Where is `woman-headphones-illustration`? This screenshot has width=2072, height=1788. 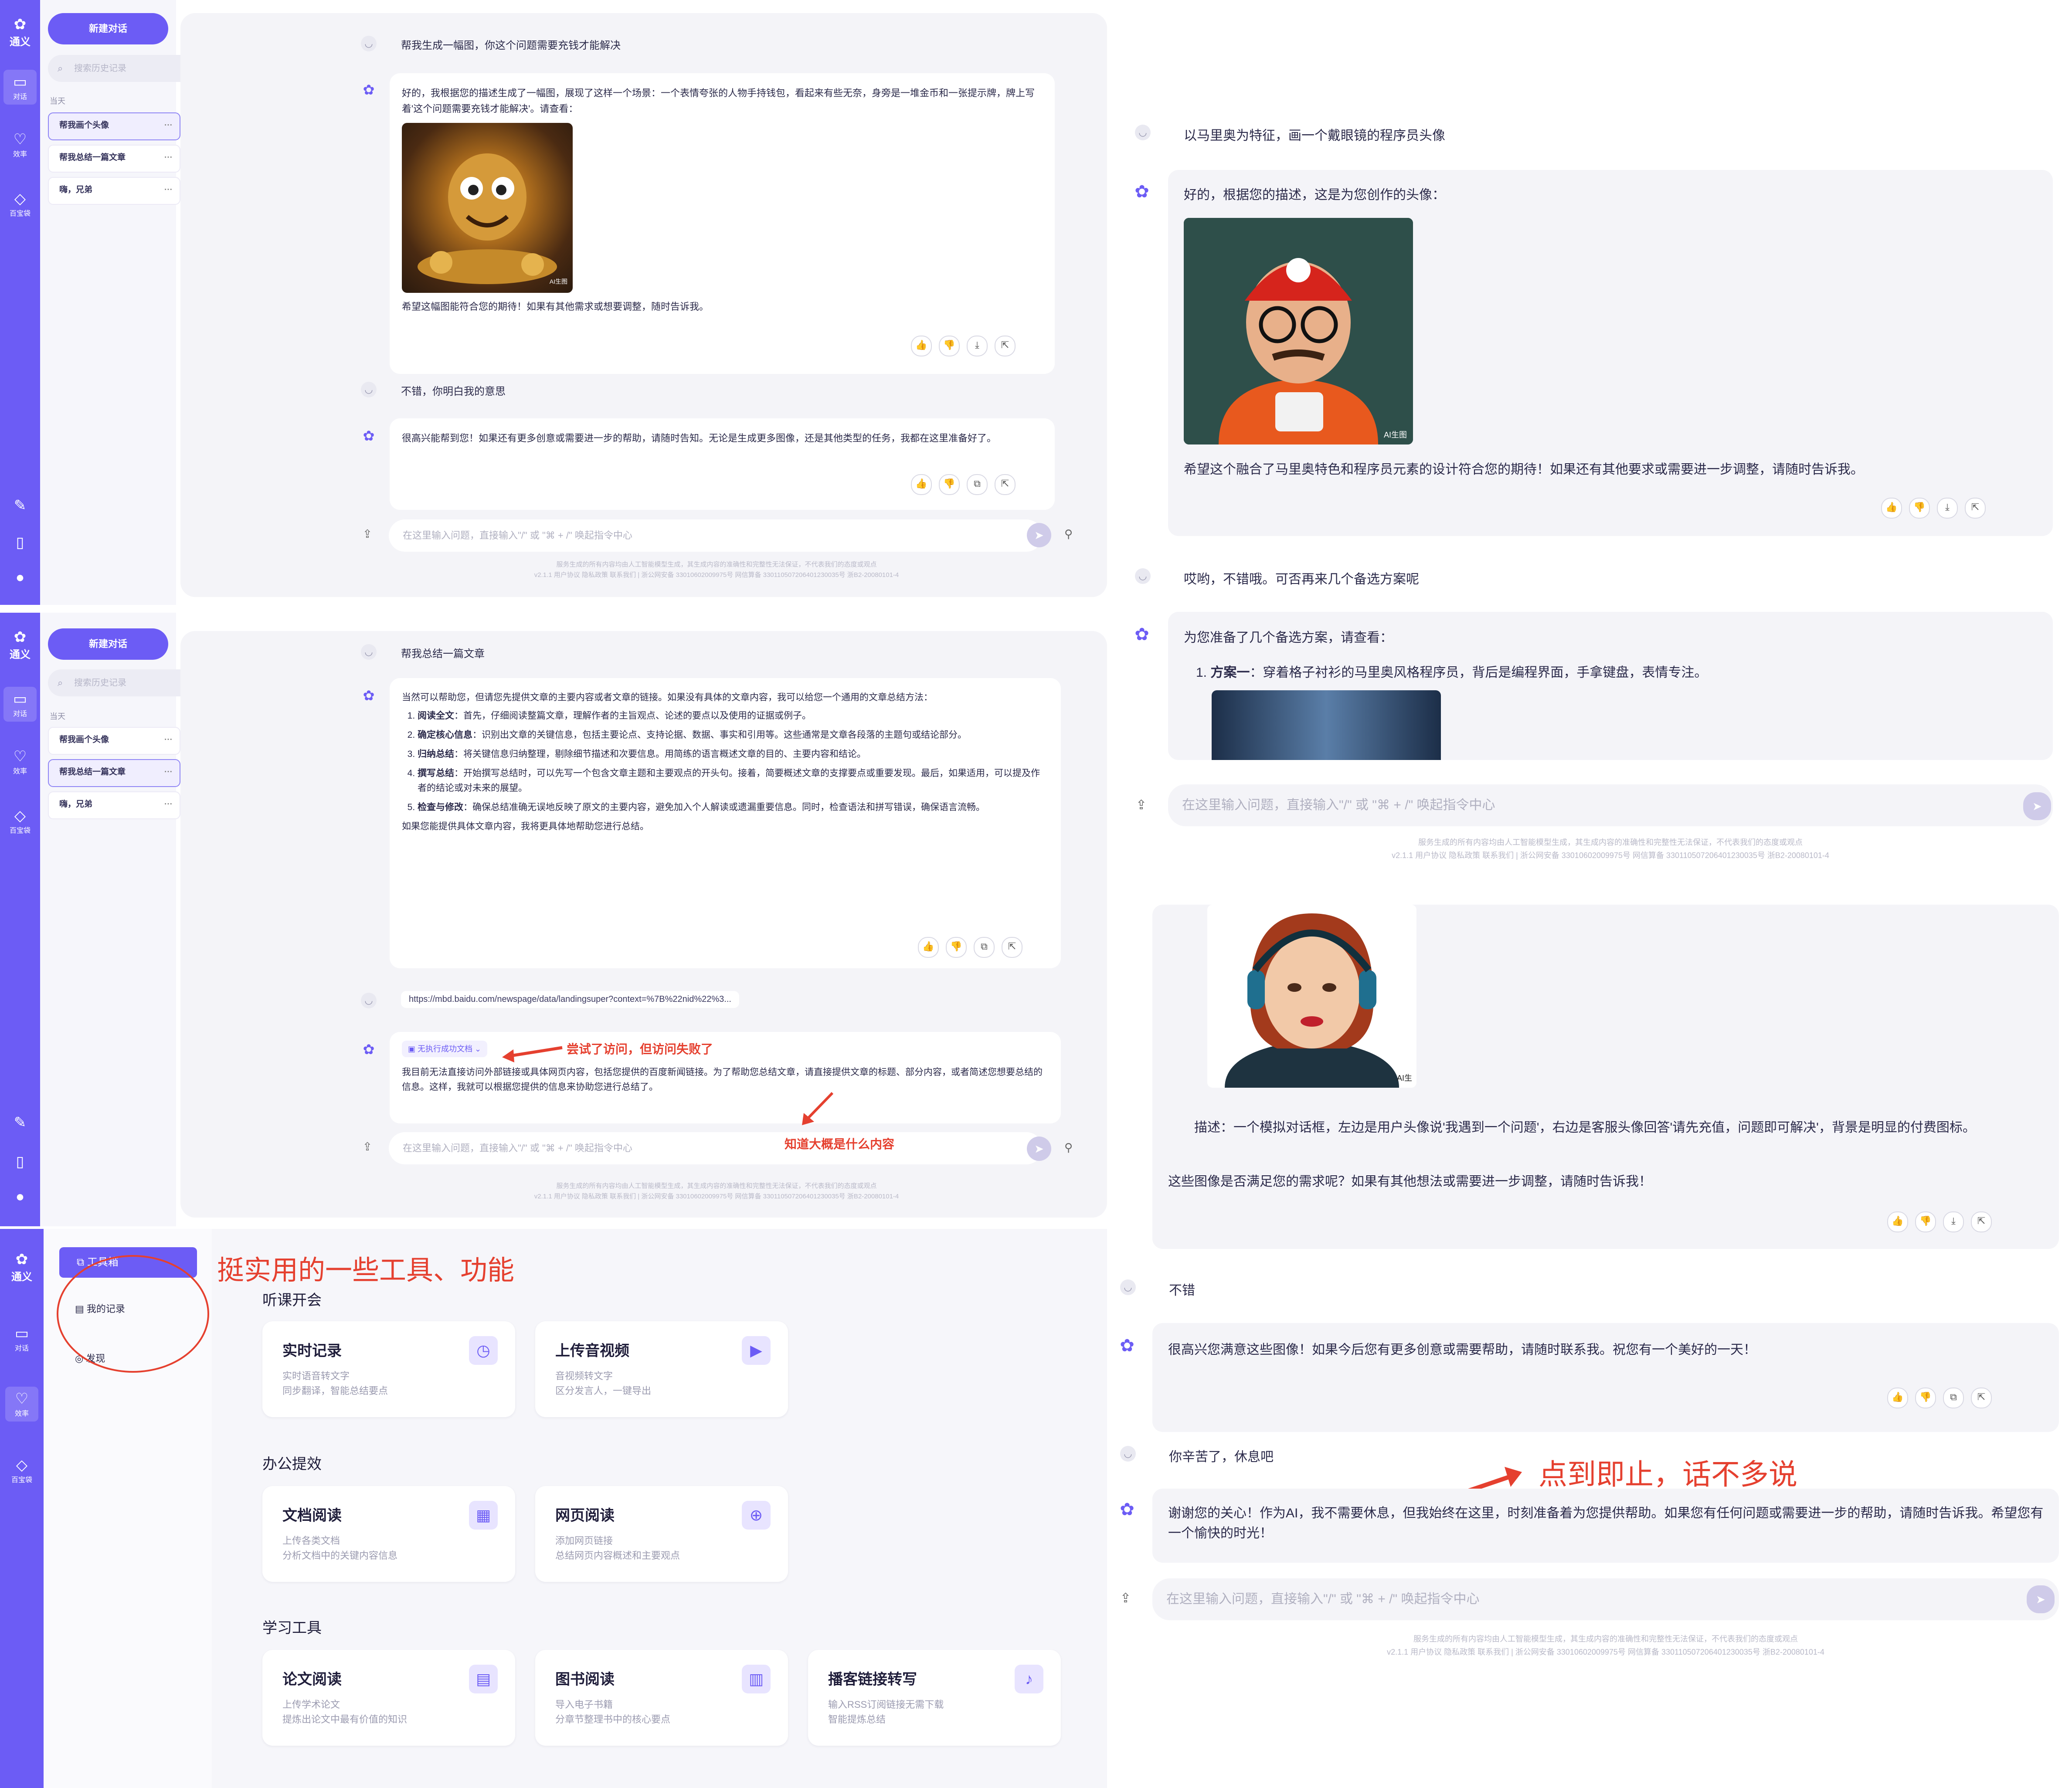 woman-headphones-illustration is located at coordinates (1312, 1000).